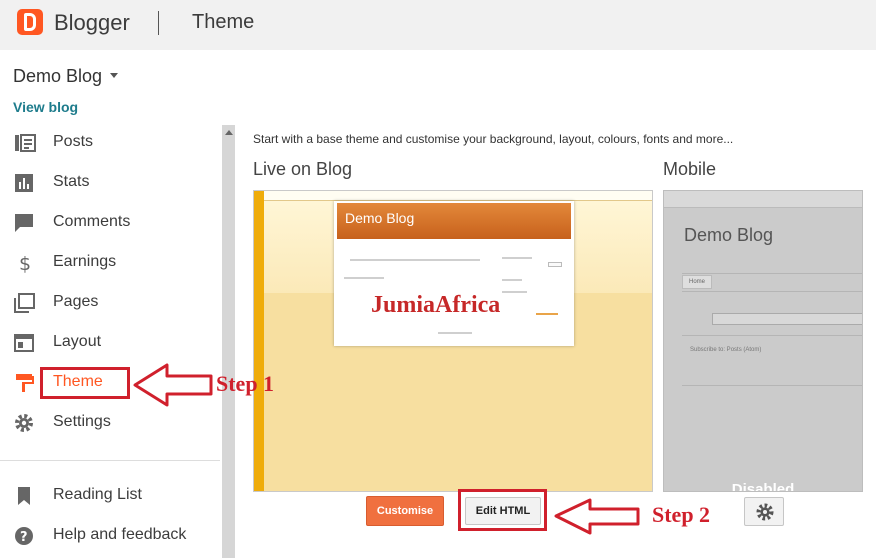 Image resolution: width=876 pixels, height=558 pixels. What do you see at coordinates (57, 76) in the screenshot?
I see `blog-selector: Demo Blog` at bounding box center [57, 76].